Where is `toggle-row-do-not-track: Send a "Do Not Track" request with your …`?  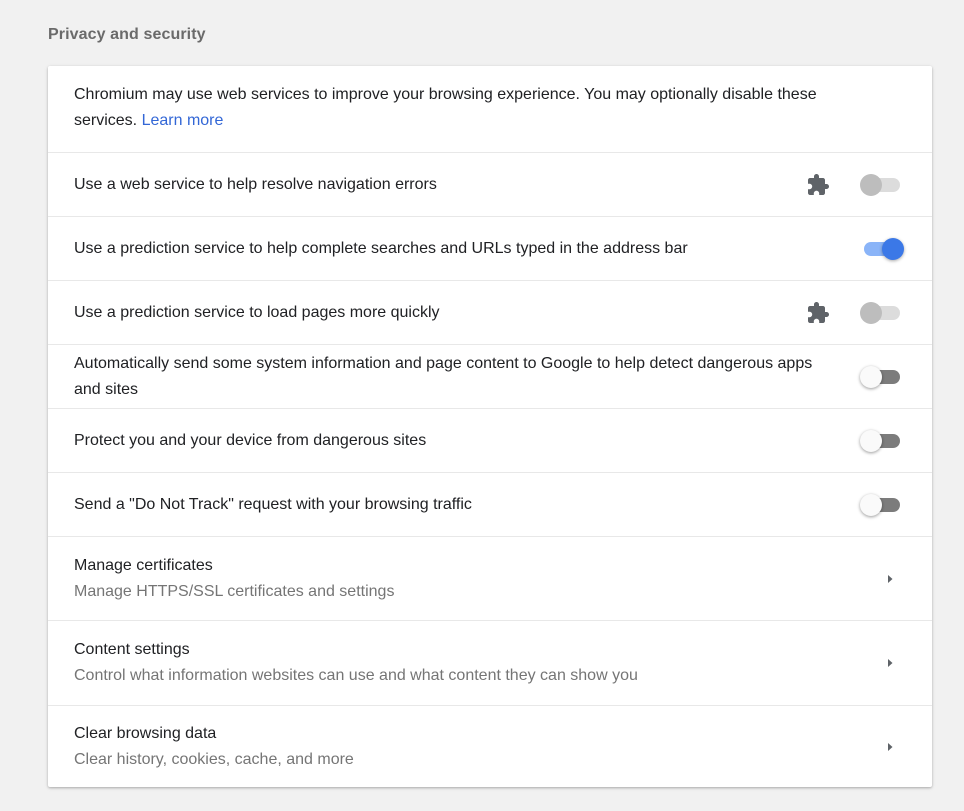
toggle-row-do-not-track: Send a "Do Not Track" request with your … is located at coordinates (490, 504).